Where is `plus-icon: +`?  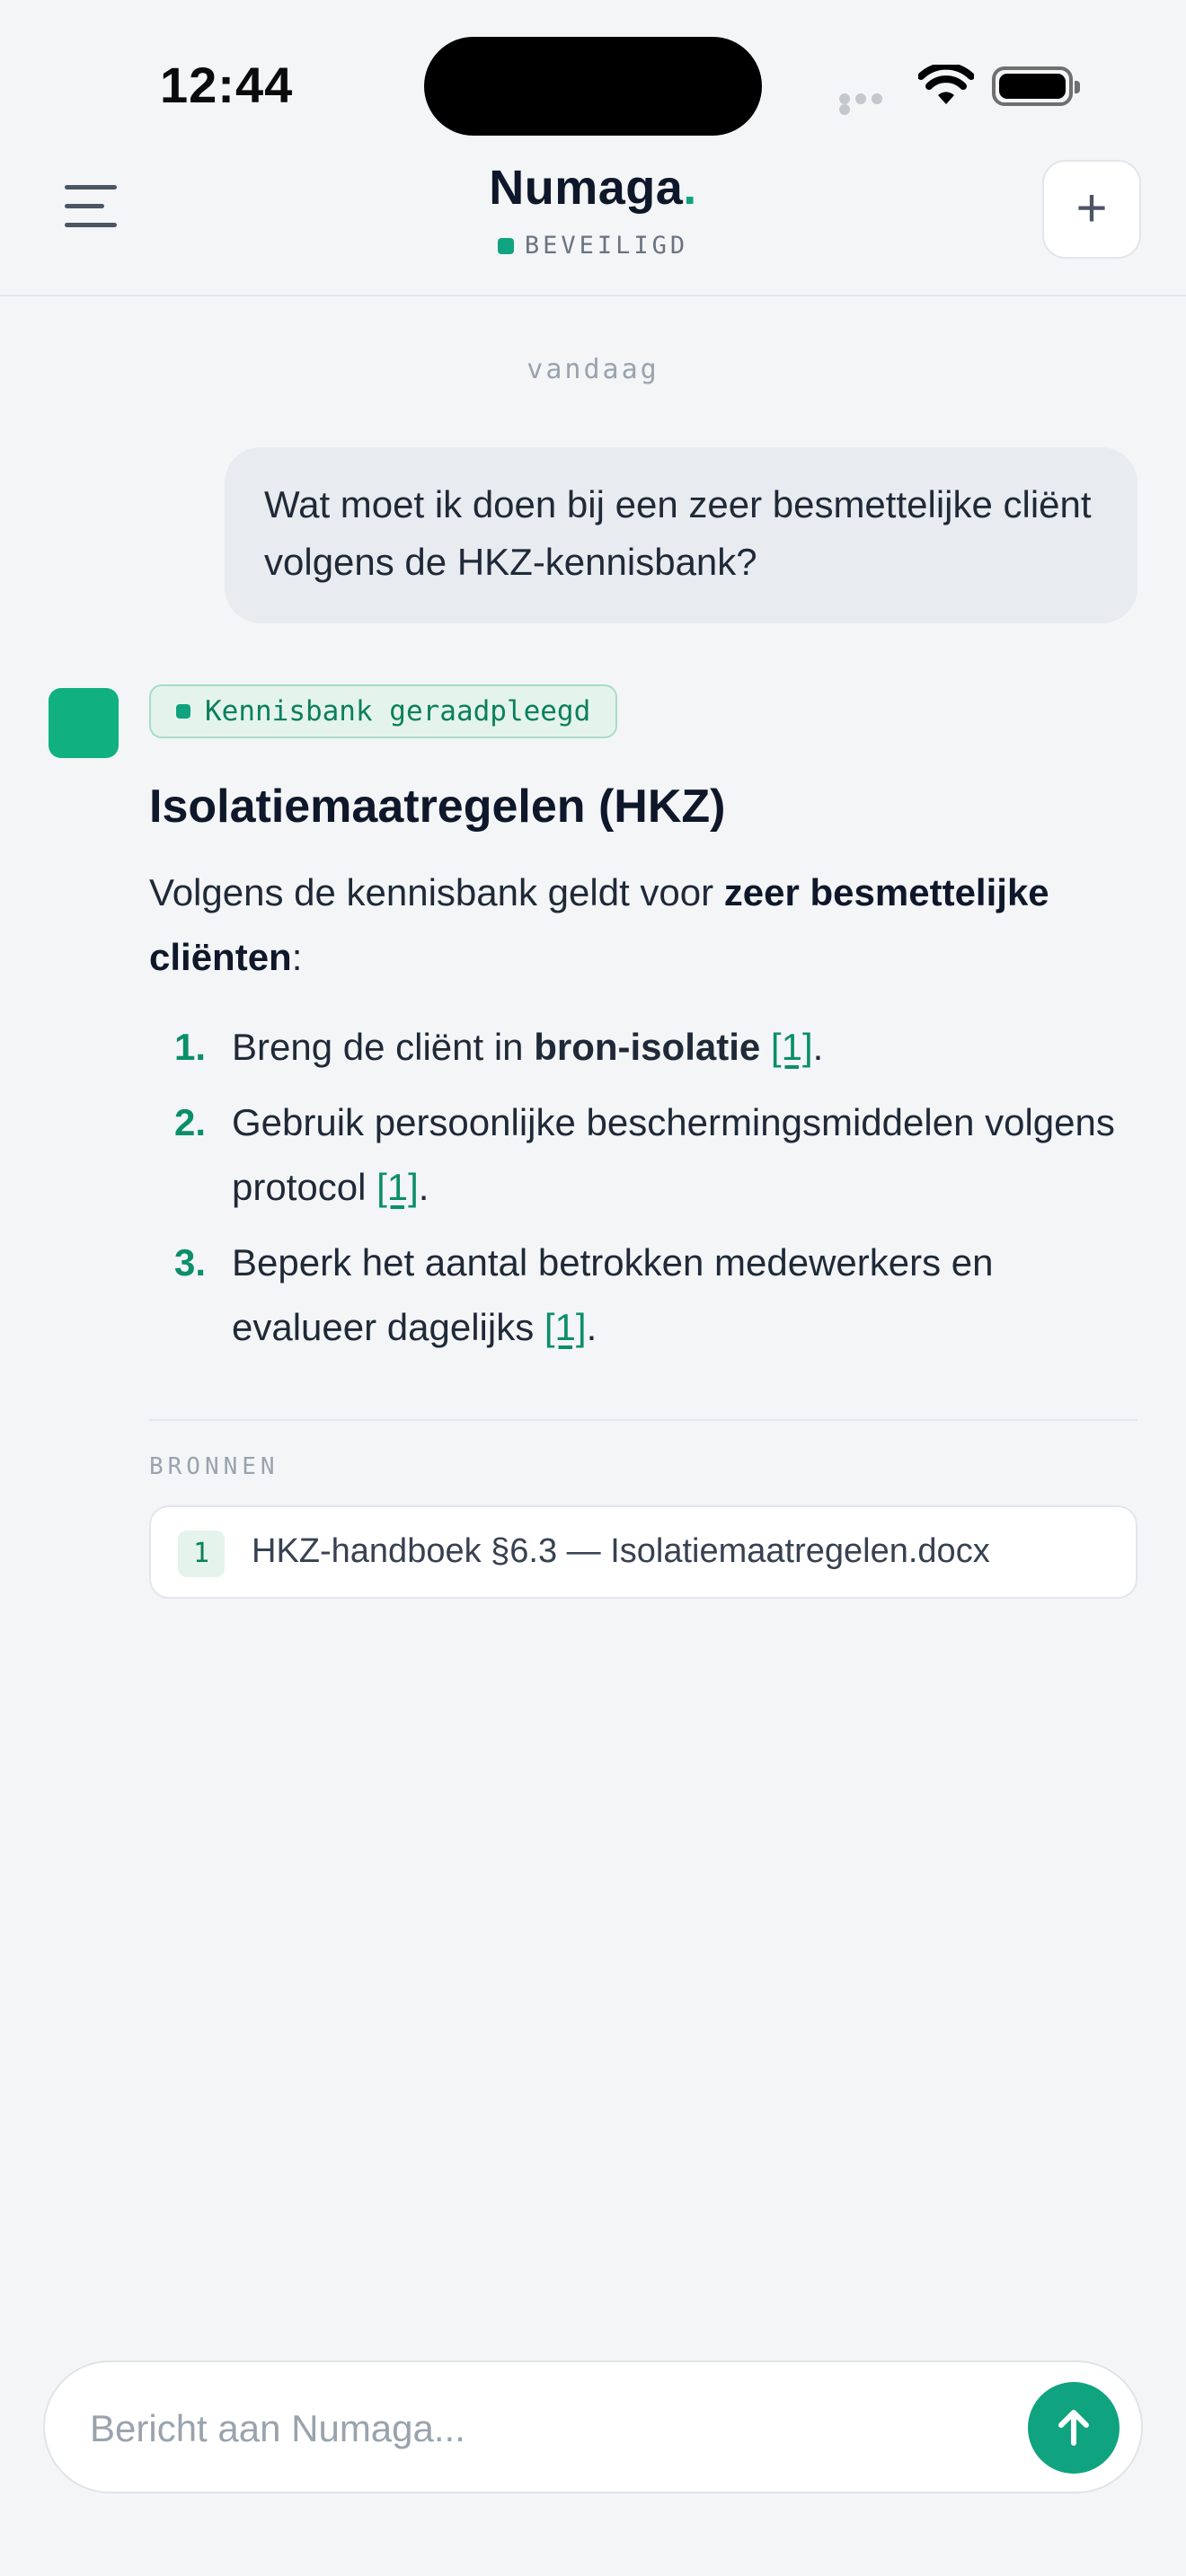 plus-icon: + is located at coordinates (1091, 208).